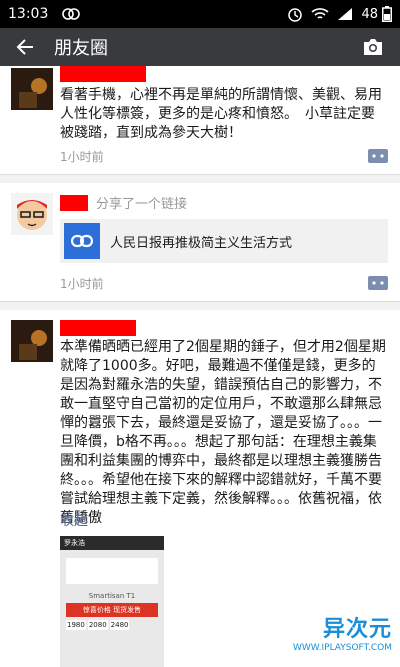 The height and width of the screenshot is (667, 400). I want to click on status-bar: 13:03 48, so click(200, 14).